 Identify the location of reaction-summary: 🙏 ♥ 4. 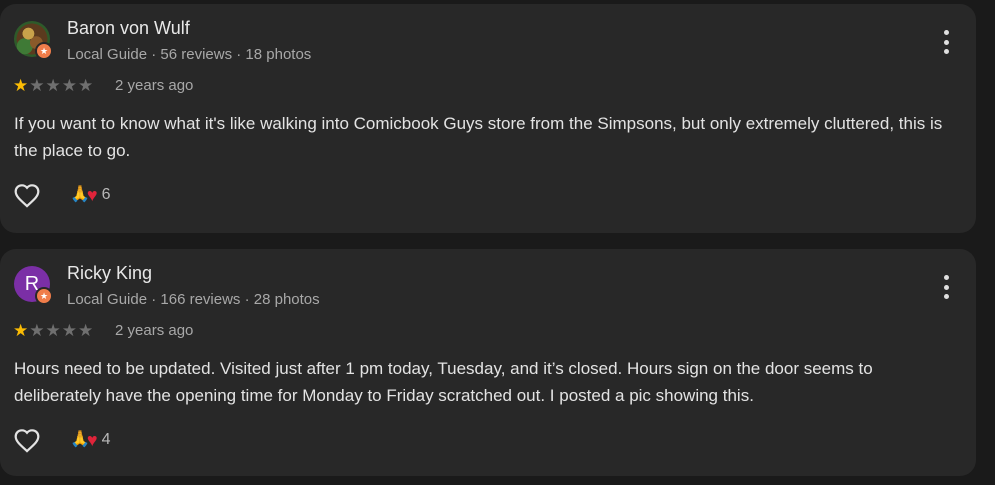
(90, 440).